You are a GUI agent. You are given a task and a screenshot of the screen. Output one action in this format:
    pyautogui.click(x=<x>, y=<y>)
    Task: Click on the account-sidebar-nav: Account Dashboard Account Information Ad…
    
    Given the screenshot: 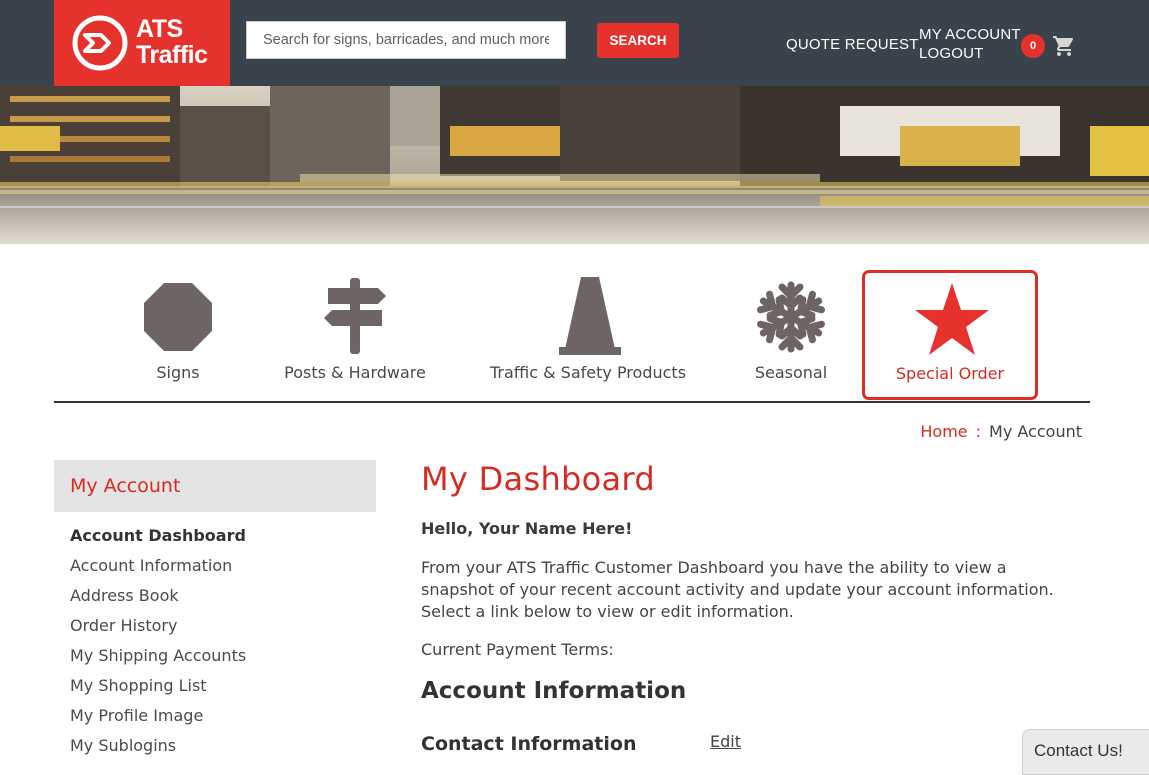 What is the action you would take?
    pyautogui.click(x=158, y=644)
    